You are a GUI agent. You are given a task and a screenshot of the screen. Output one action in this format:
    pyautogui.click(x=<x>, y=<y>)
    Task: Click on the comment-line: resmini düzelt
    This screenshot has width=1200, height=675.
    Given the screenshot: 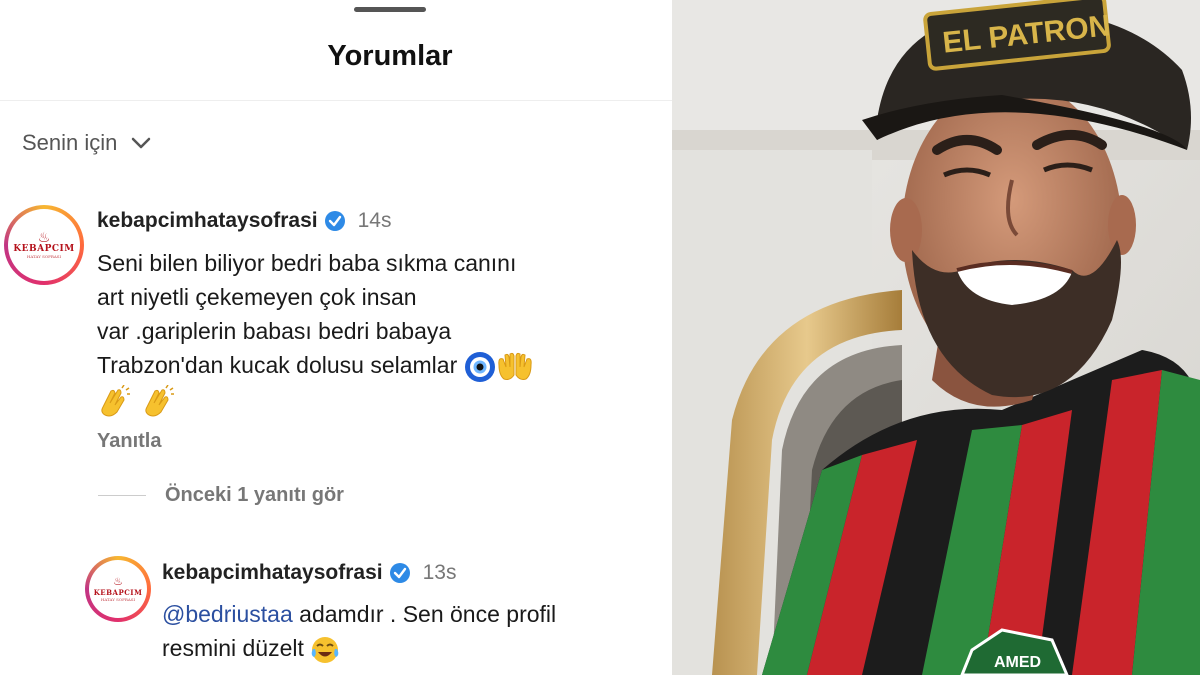 What is the action you would take?
    pyautogui.click(x=359, y=648)
    